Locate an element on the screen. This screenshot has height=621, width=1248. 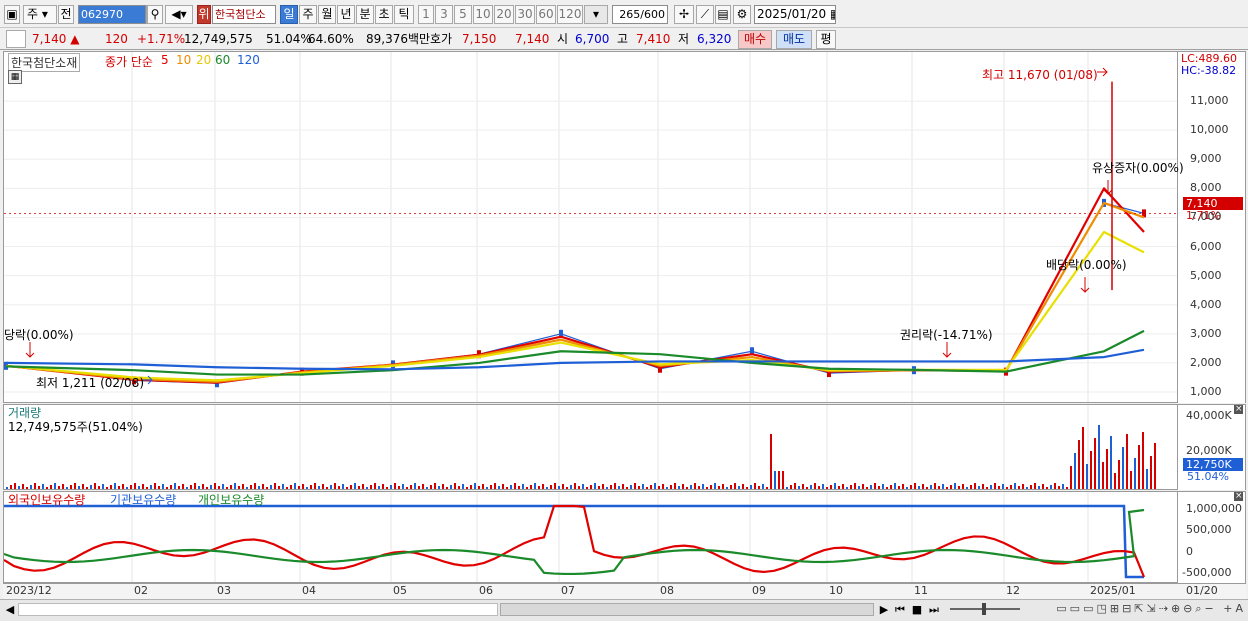
open-price: 6,700 is located at coordinates (592, 39).